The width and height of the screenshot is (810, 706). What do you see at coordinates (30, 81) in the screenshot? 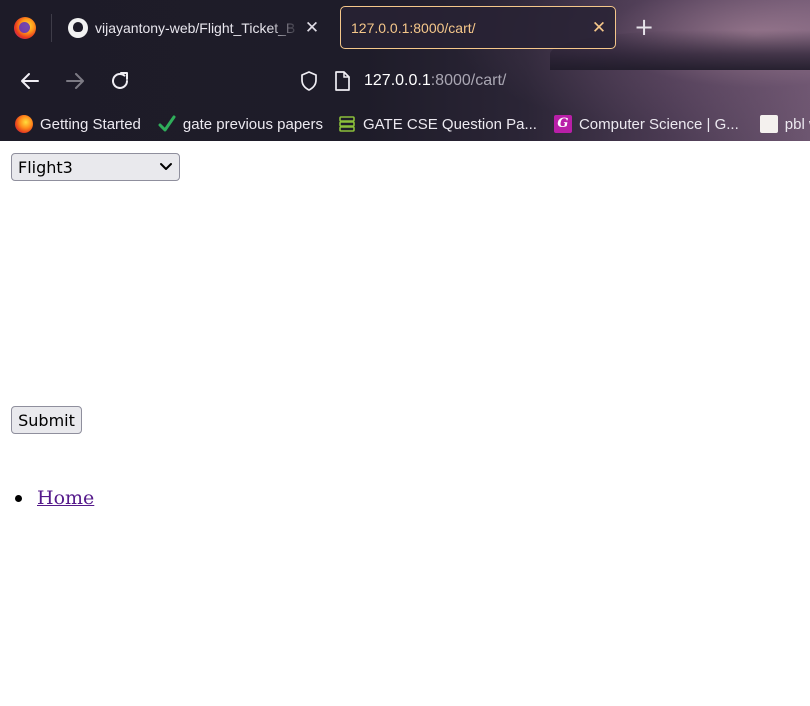
I see `back-arrow-icon` at bounding box center [30, 81].